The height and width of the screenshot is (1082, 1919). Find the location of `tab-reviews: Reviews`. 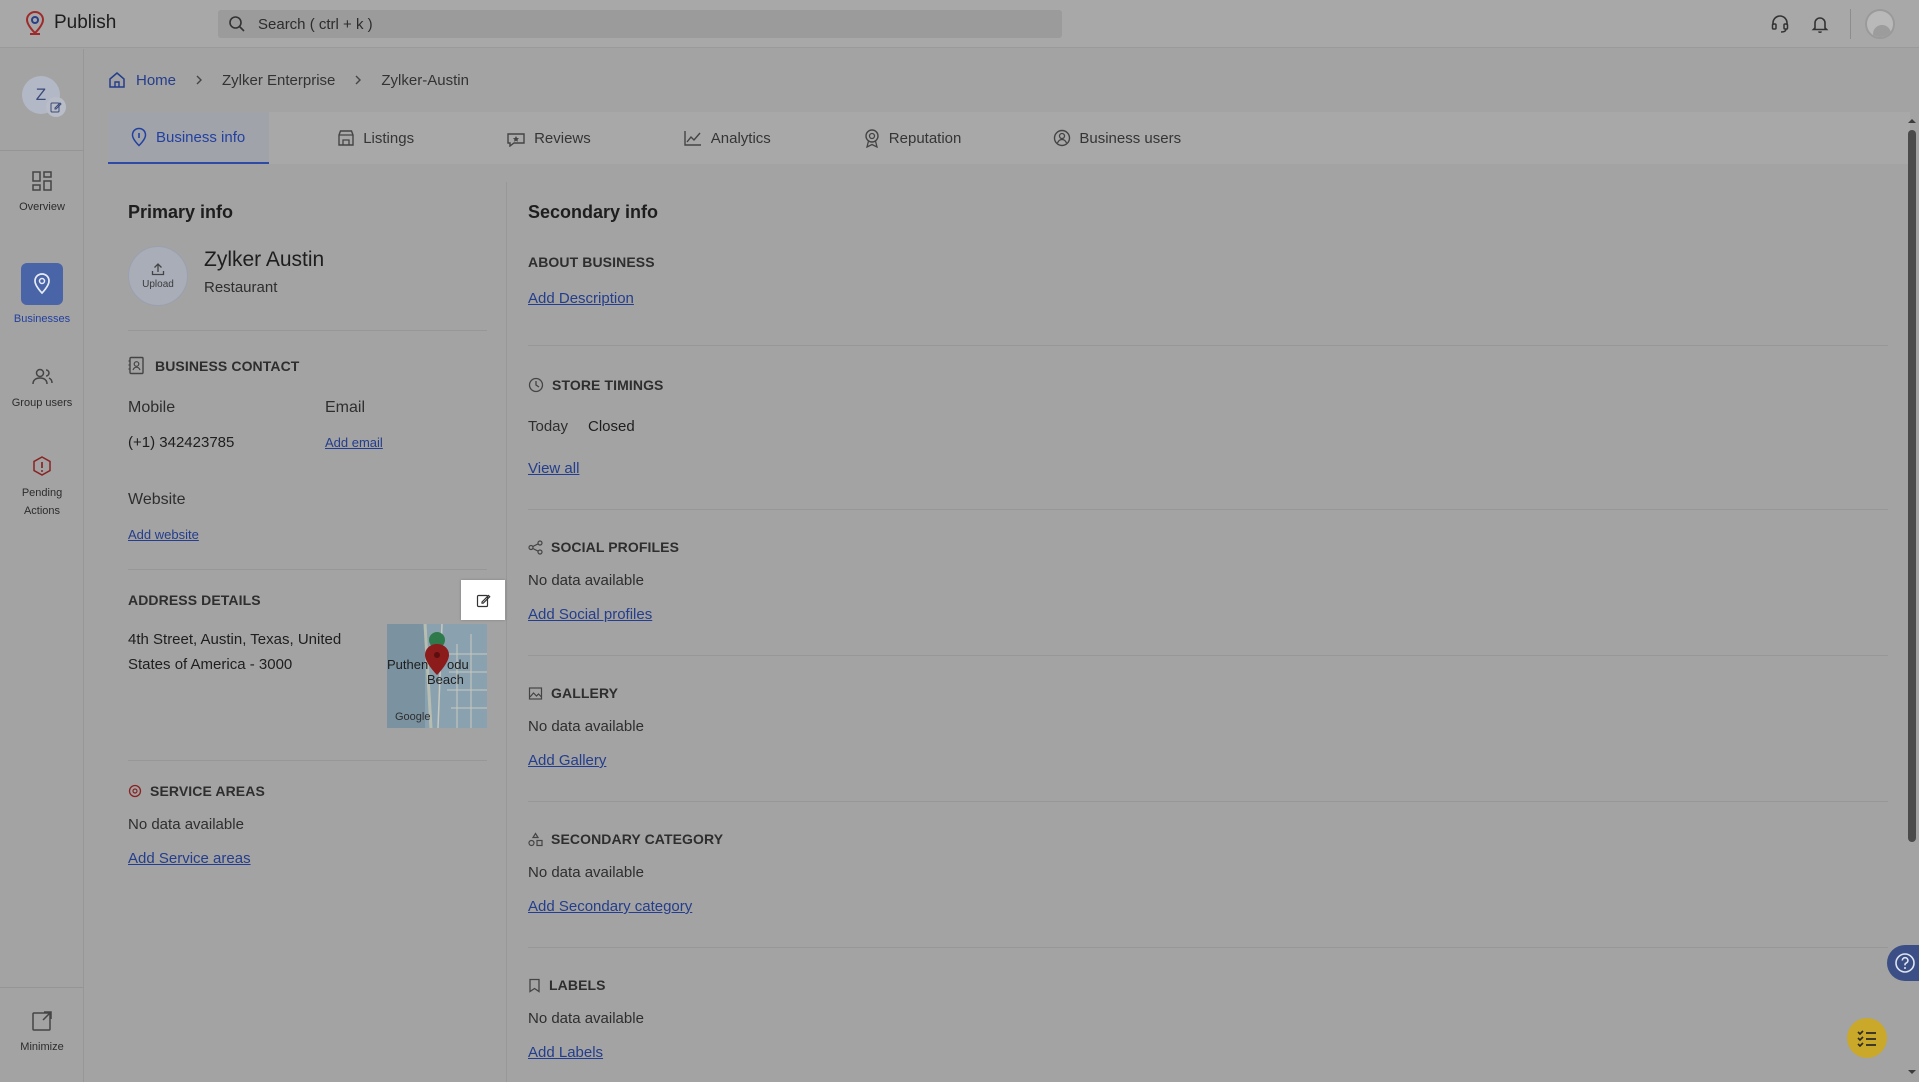

tab-reviews: Reviews is located at coordinates (526, 138).